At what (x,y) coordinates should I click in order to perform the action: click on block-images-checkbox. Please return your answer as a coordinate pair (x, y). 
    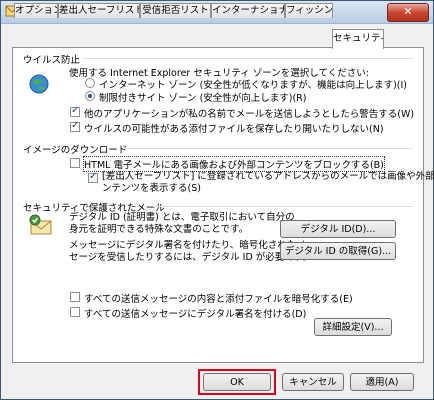
    Looking at the image, I should click on (75, 163).